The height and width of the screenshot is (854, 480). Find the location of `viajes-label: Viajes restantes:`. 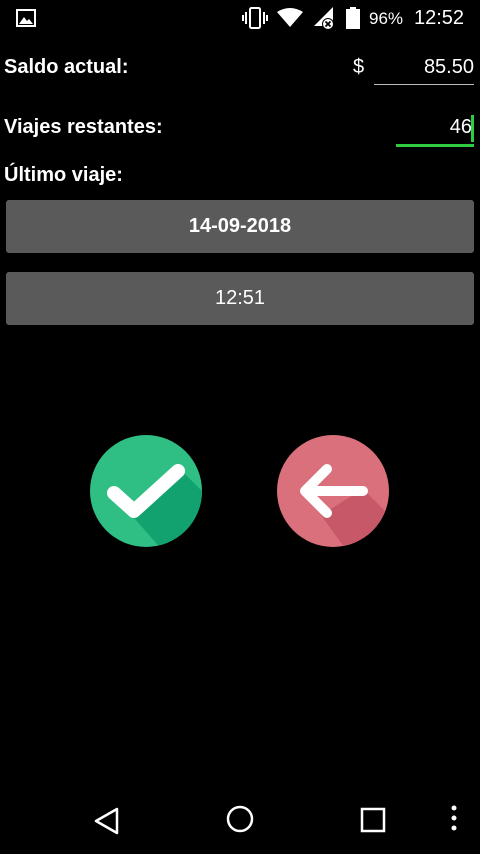

viajes-label: Viajes restantes: is located at coordinates (83, 127).